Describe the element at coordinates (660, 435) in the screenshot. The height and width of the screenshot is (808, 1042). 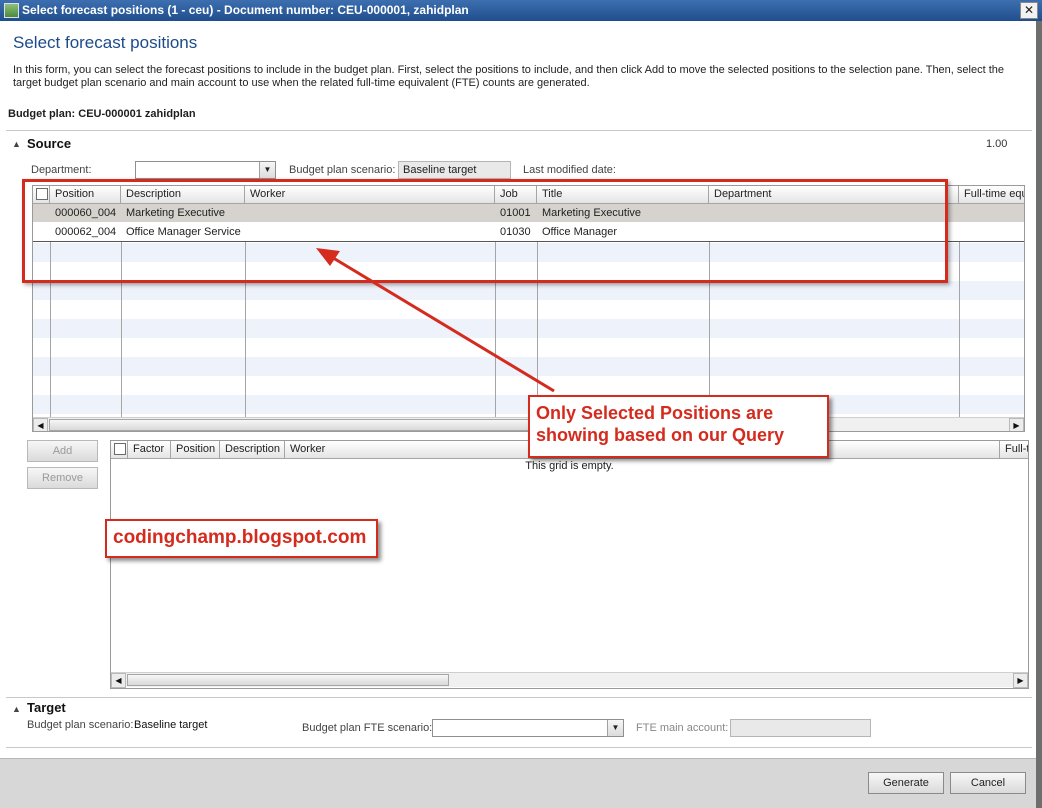
I see `callout-line-2: showing based on our Query` at that location.